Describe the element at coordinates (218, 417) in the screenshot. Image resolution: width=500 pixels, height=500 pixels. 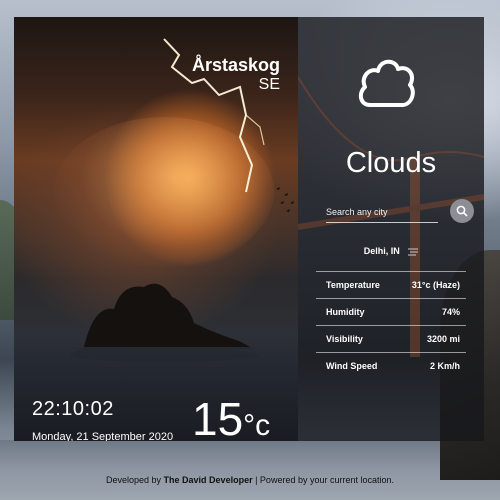
I see `temperature-value: 15` at that location.